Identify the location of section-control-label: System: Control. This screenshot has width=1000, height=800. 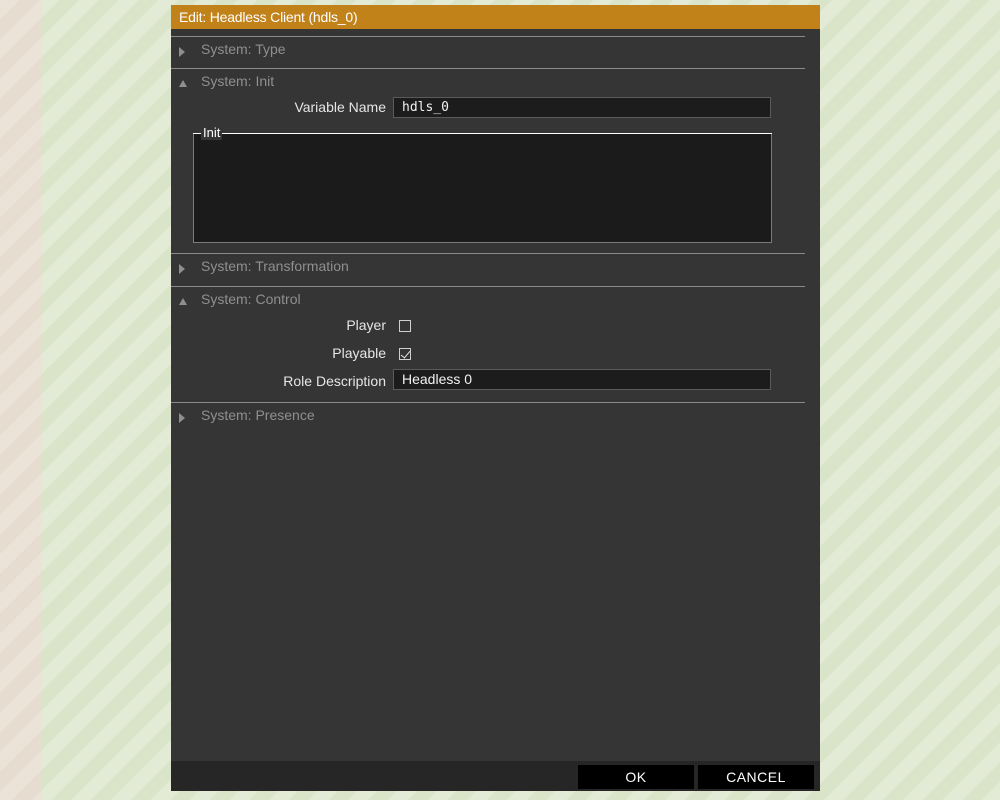
(251, 299).